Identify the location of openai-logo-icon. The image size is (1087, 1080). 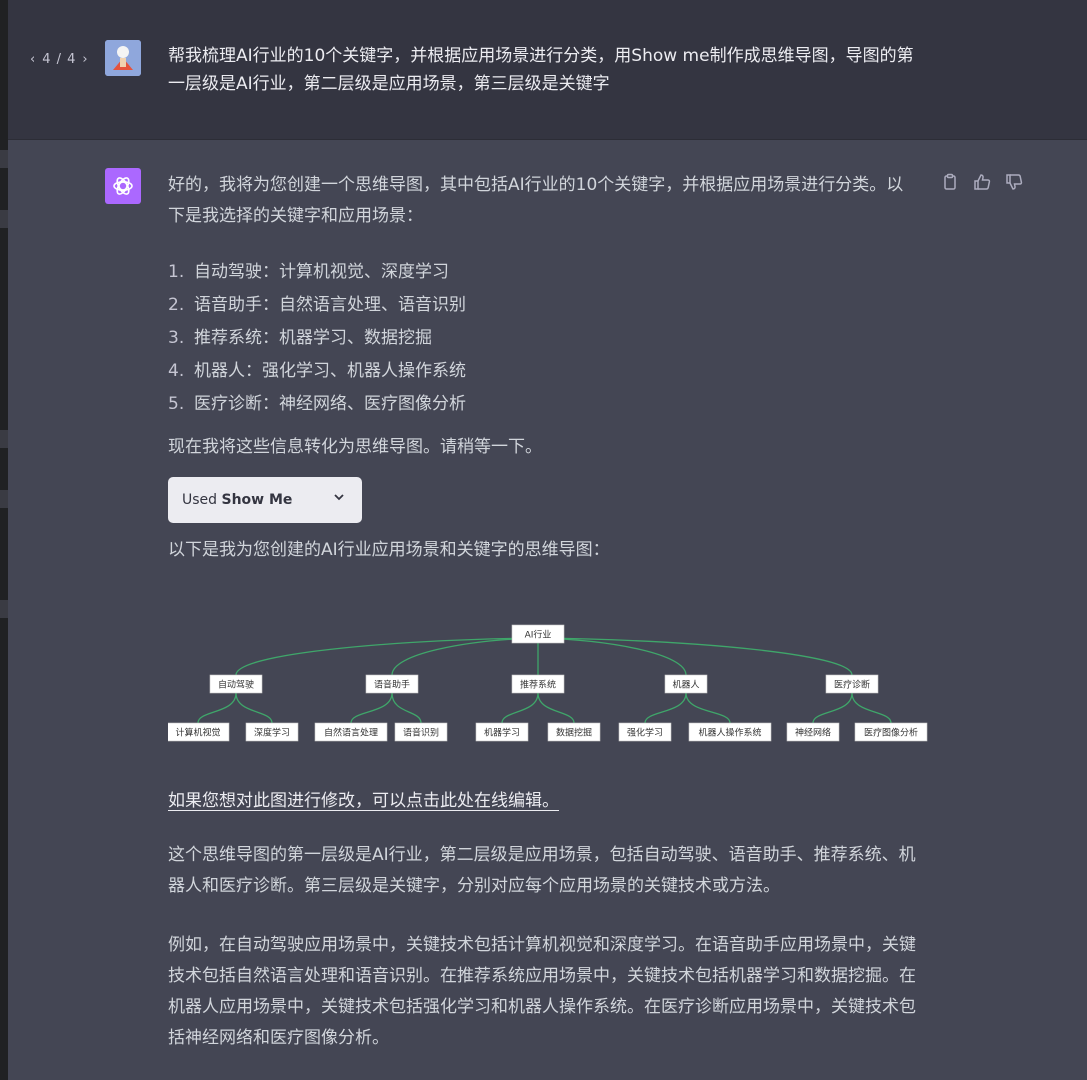
(123, 186).